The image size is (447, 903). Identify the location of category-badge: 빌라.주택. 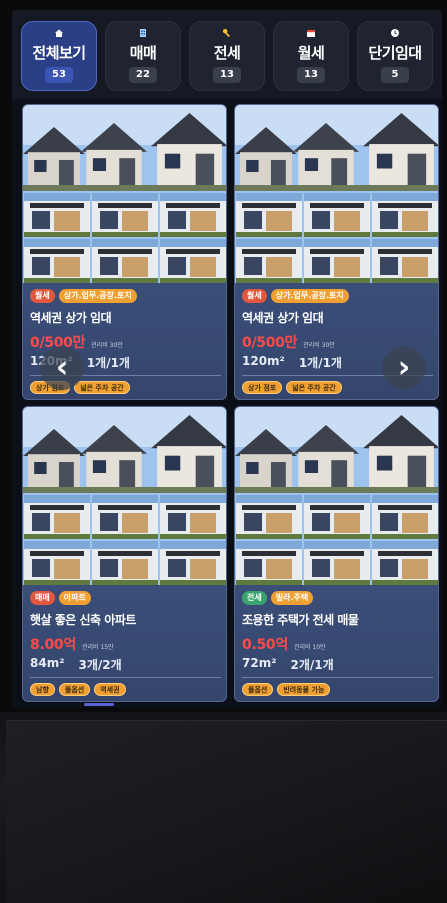
(292, 598).